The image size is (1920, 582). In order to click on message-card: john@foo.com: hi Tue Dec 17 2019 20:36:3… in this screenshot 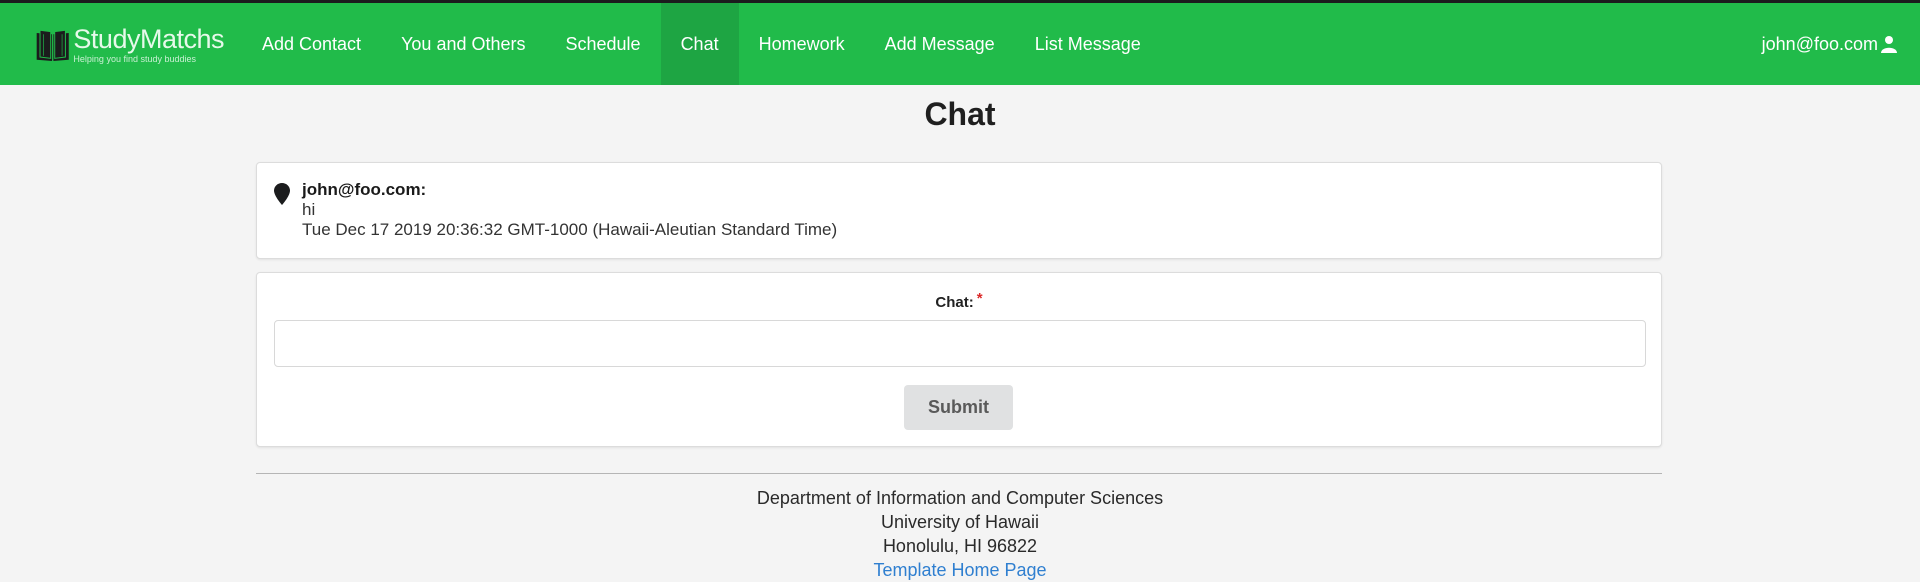, I will do `click(959, 210)`.